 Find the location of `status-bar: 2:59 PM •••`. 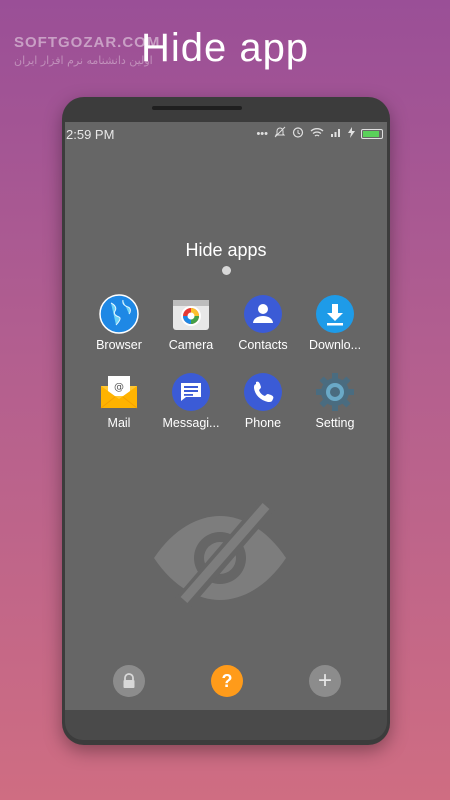

status-bar: 2:59 PM ••• is located at coordinates (226, 133).